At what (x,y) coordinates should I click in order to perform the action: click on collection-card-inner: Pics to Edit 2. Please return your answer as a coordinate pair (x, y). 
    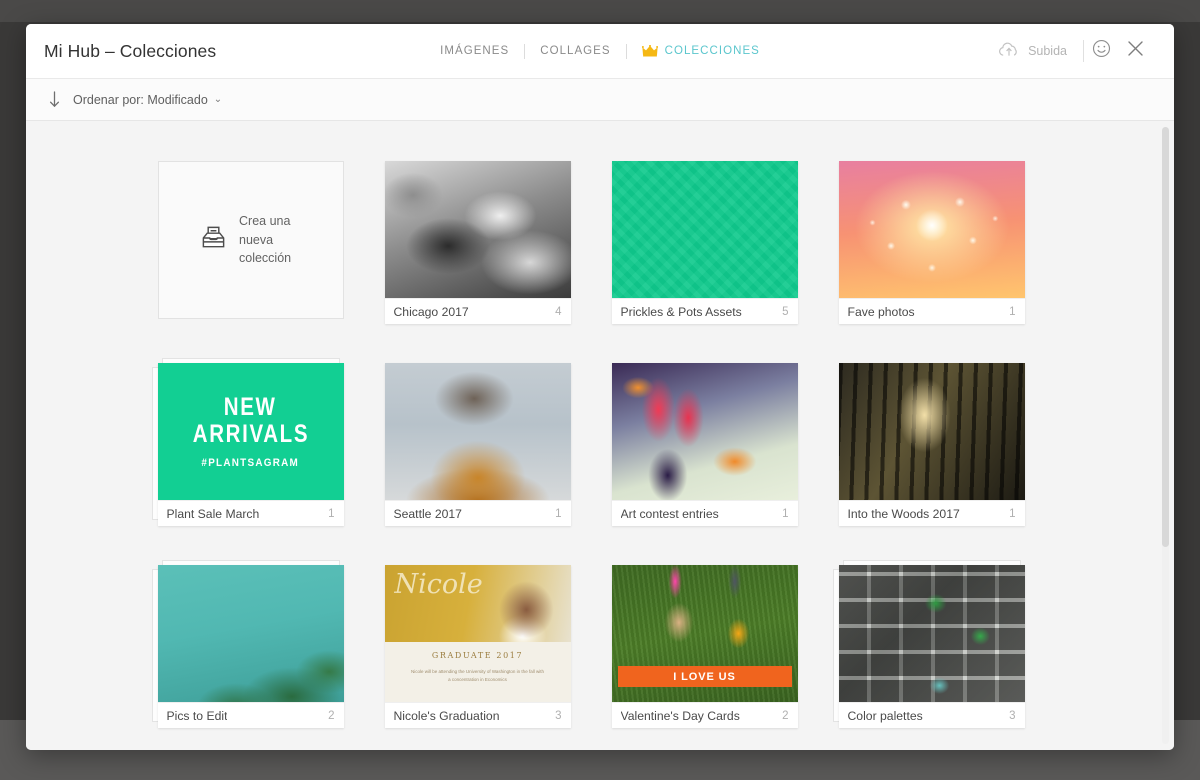
    Looking at the image, I should click on (250, 646).